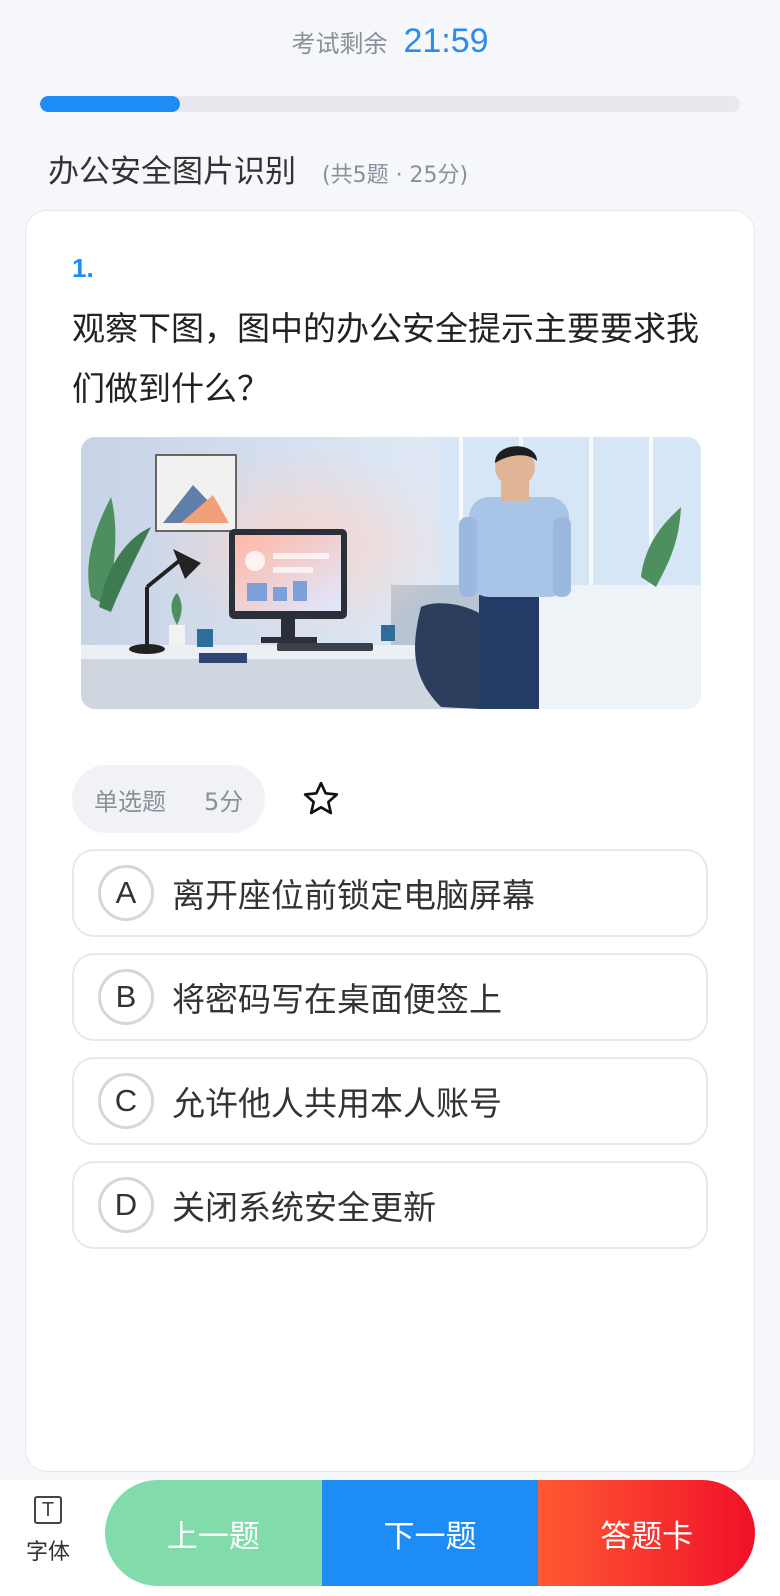 This screenshot has width=780, height=1596. Describe the element at coordinates (337, 999) in the screenshot. I see `option-text: 将密码写在桌面便签上` at that location.